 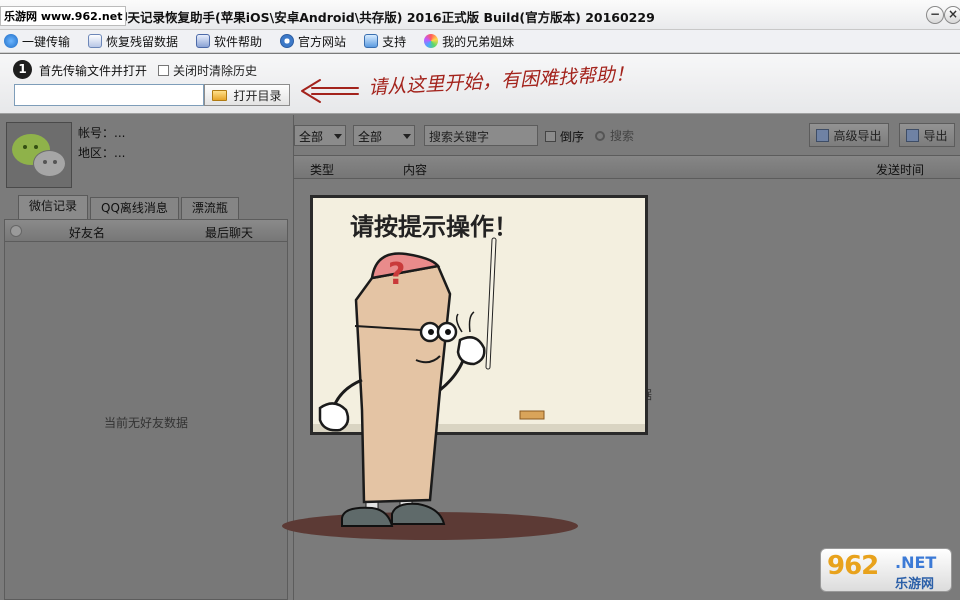 I want to click on tab-wechat-records: 微信记录, so click(x=53, y=207).